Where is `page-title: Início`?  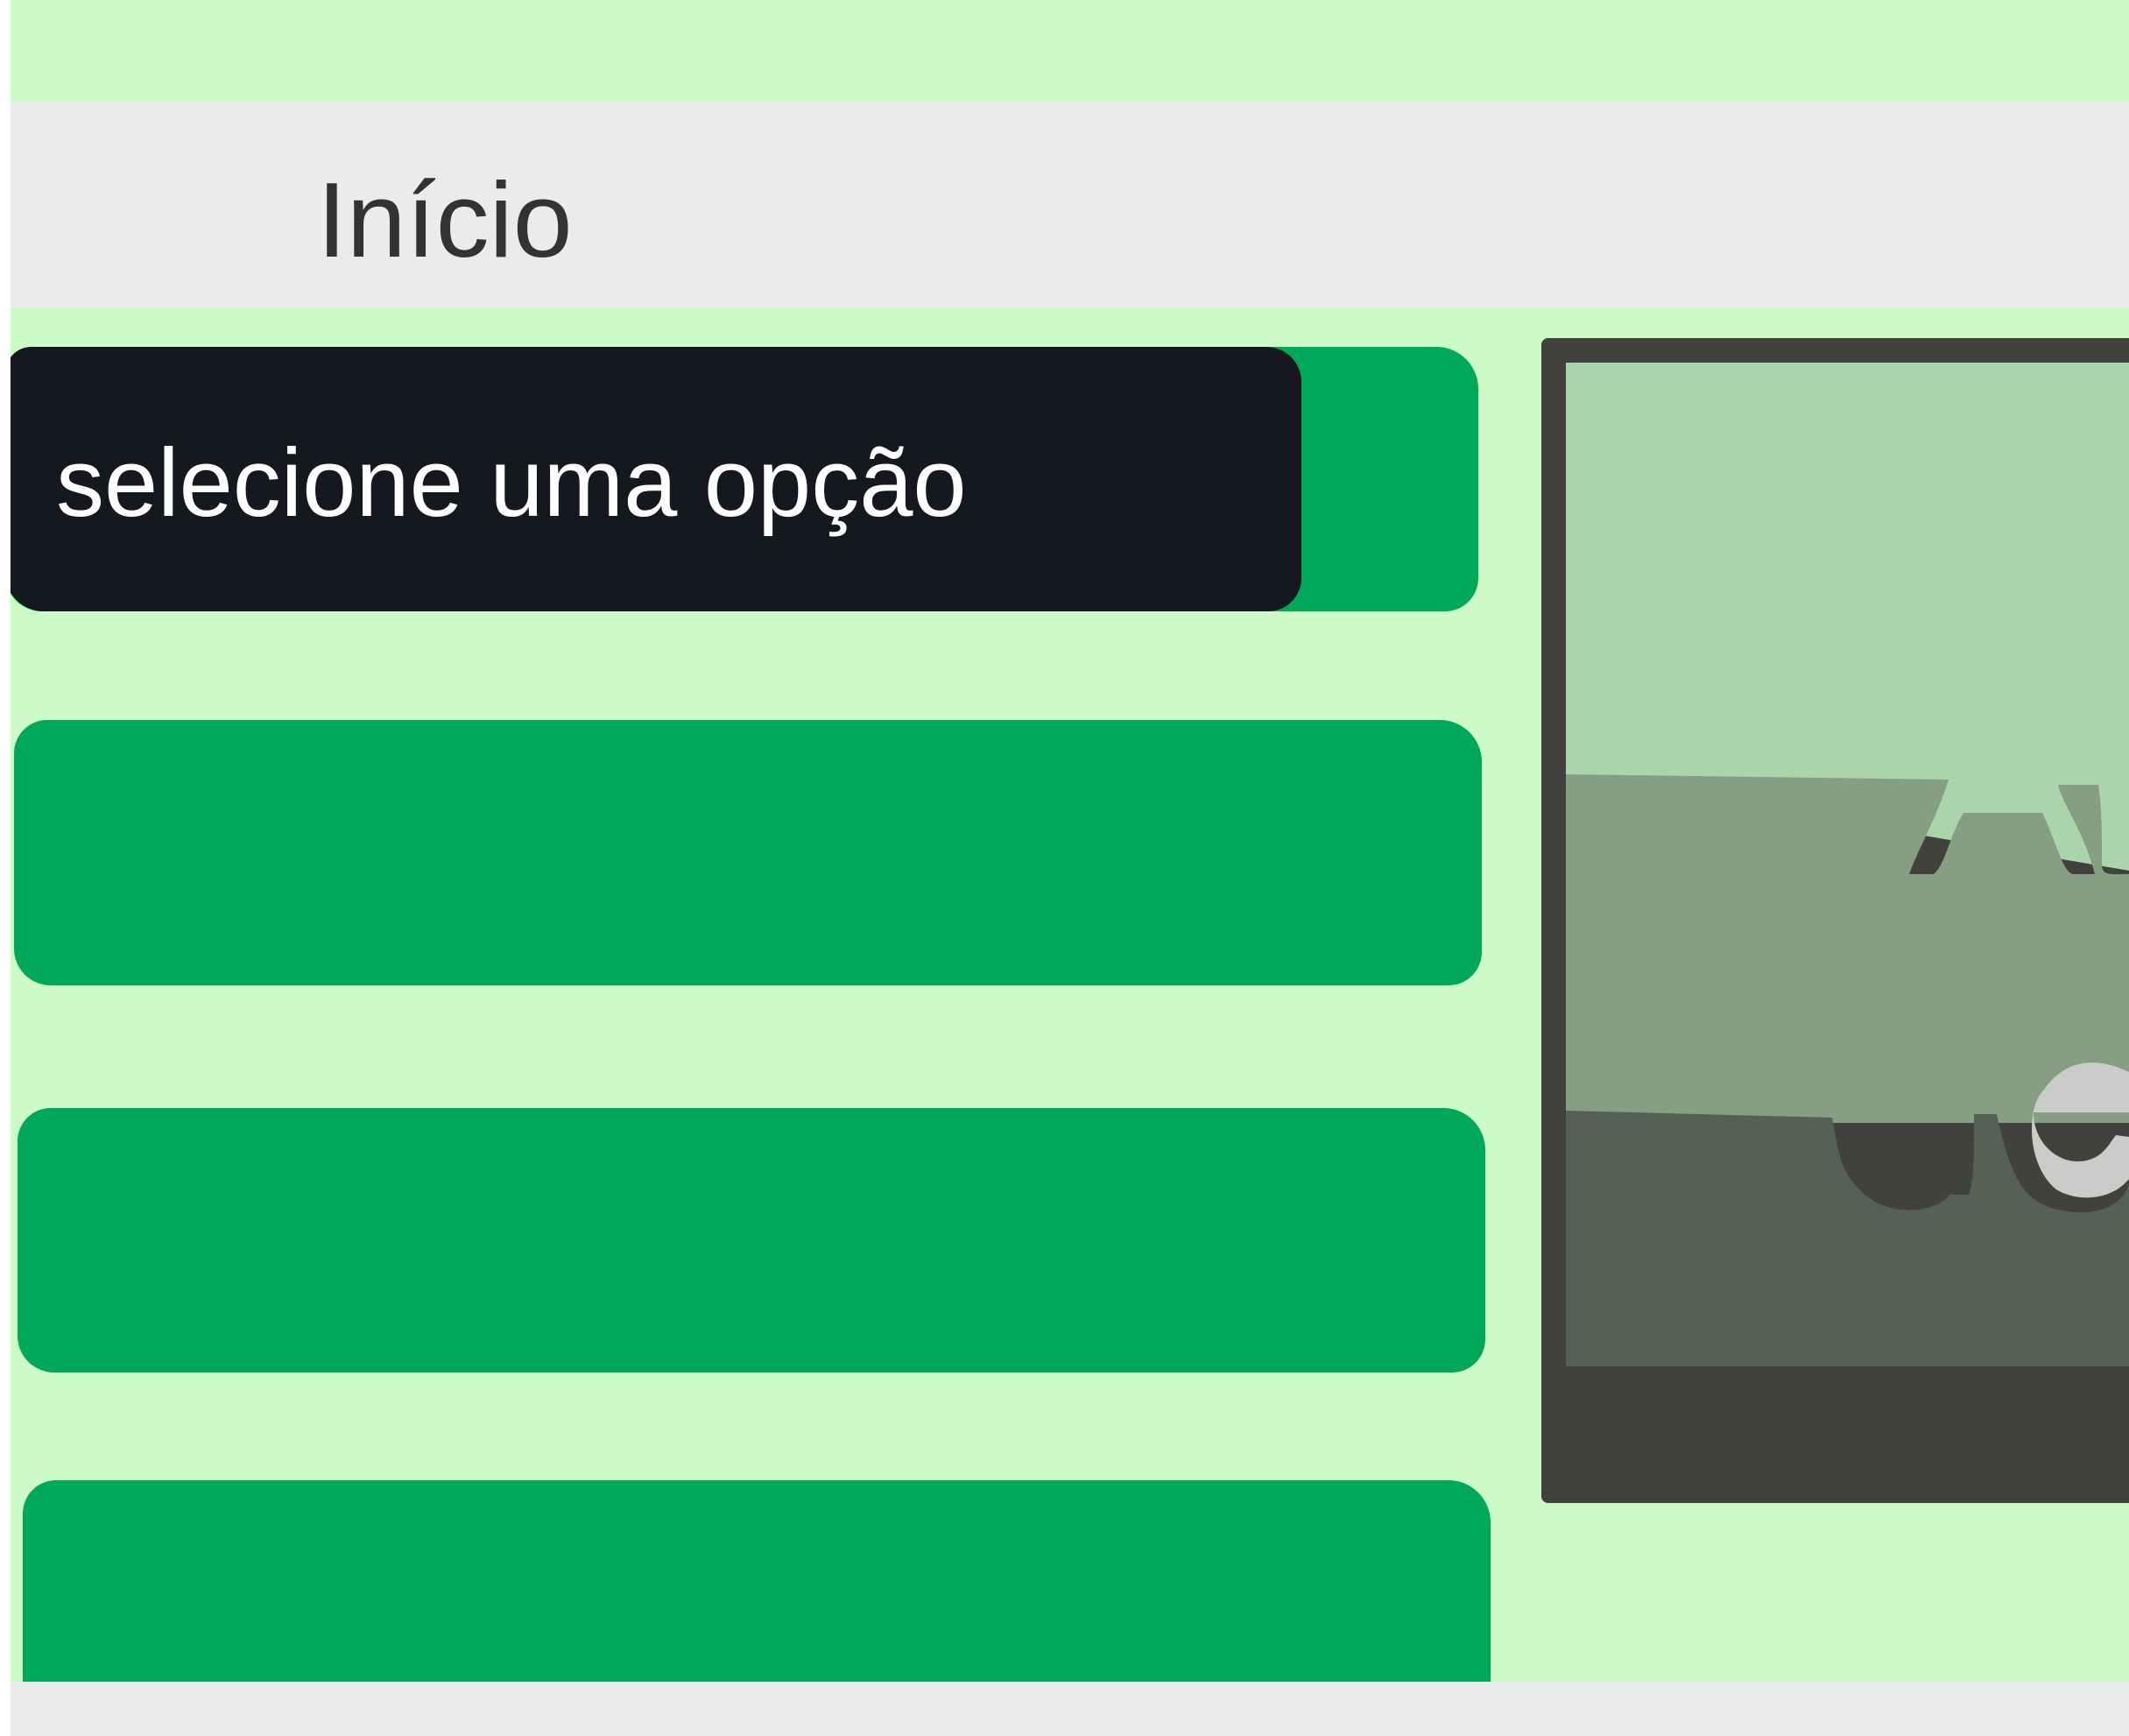 page-title: Início is located at coordinates (445, 219).